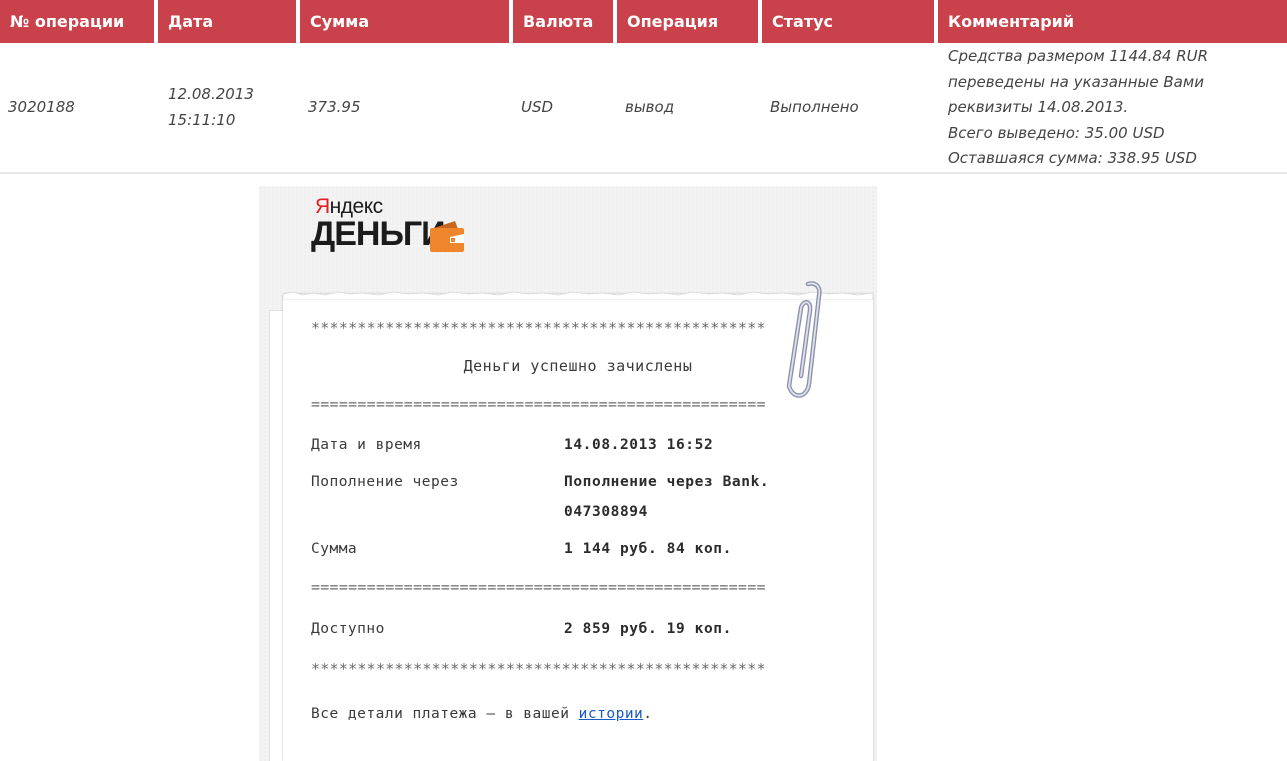 This screenshot has height=761, width=1287. I want to click on yandex-money-logo: Яндекс ДЕНЬГИ, so click(411, 230).